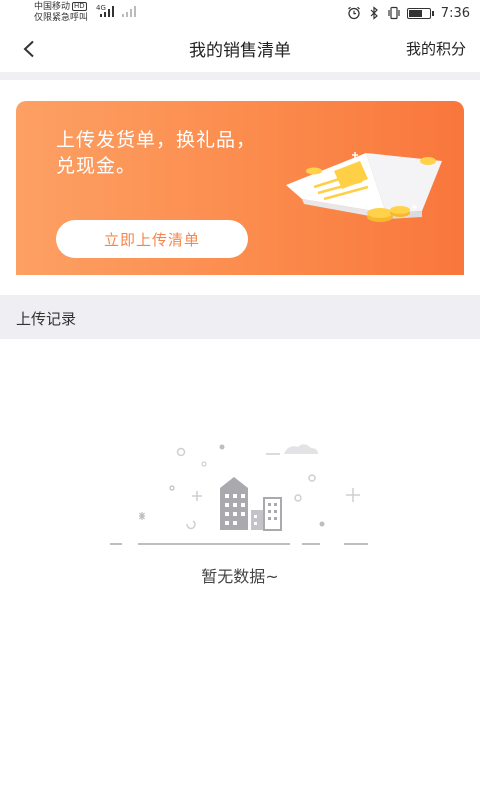 The height and width of the screenshot is (800, 480). I want to click on clock: 7:36, so click(455, 13).